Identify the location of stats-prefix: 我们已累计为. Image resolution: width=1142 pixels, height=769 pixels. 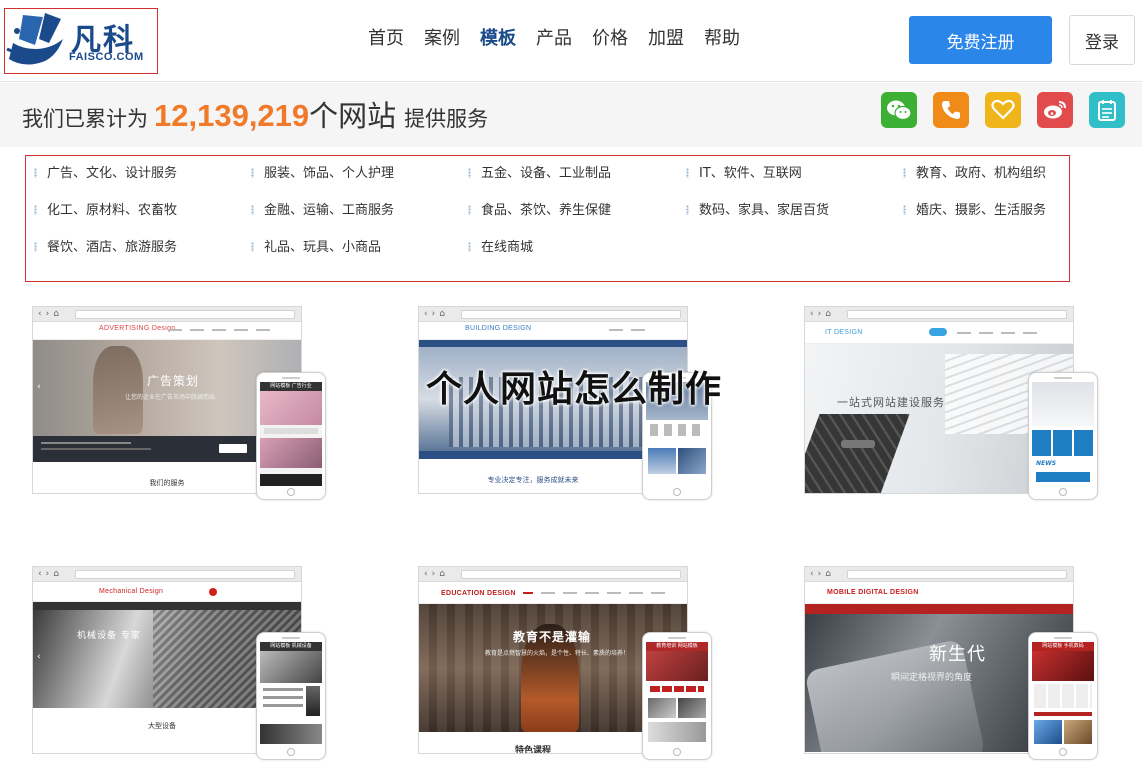
(85, 119).